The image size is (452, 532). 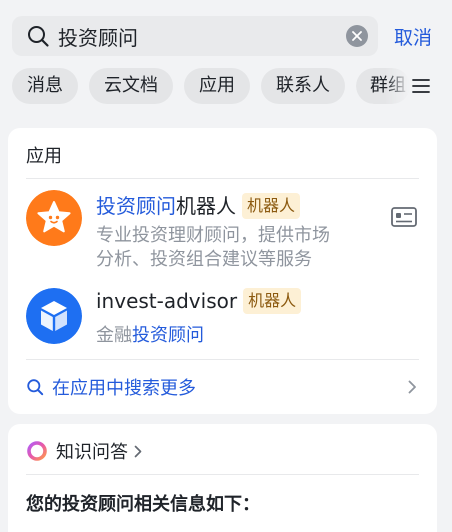 What do you see at coordinates (421, 86) in the screenshot?
I see `menu-icon` at bounding box center [421, 86].